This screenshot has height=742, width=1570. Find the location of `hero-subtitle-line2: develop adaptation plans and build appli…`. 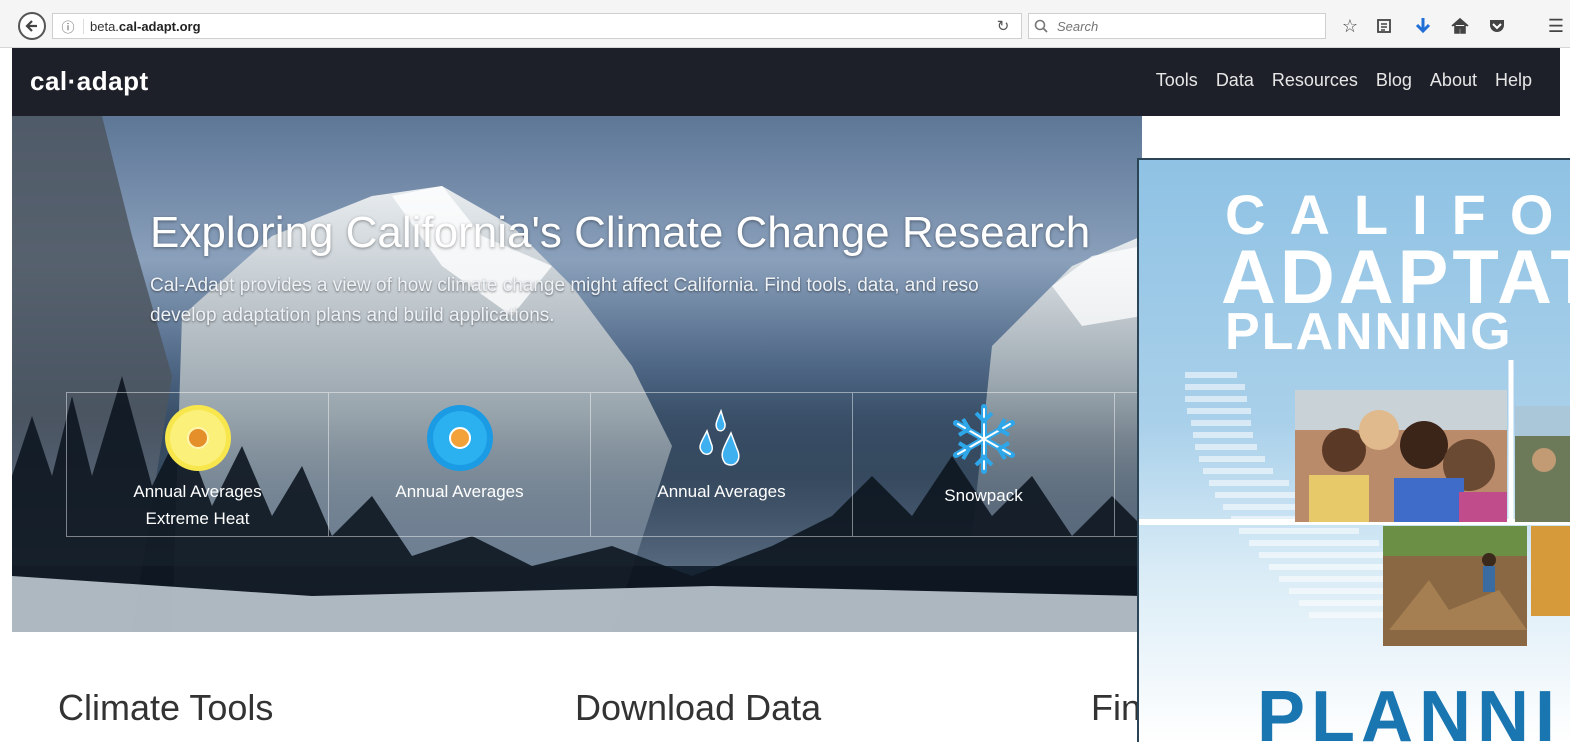

hero-subtitle-line2: develop adaptation plans and build appli… is located at coordinates (352, 315).